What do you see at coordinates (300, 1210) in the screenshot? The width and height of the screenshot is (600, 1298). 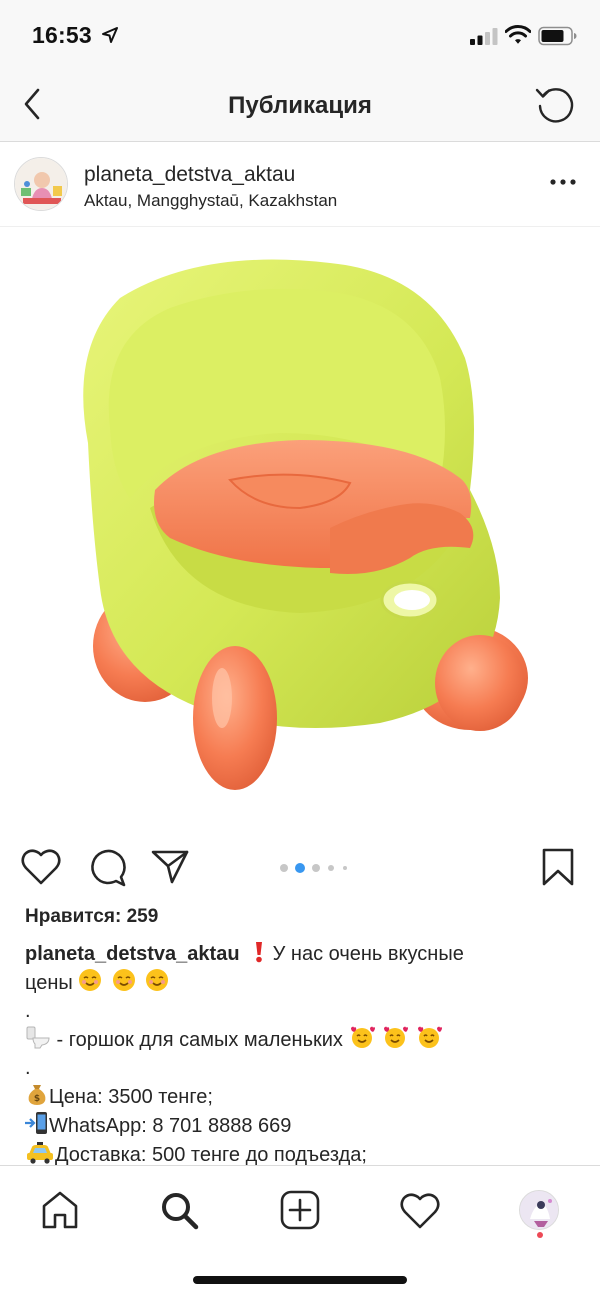 I see `new-post-icon` at bounding box center [300, 1210].